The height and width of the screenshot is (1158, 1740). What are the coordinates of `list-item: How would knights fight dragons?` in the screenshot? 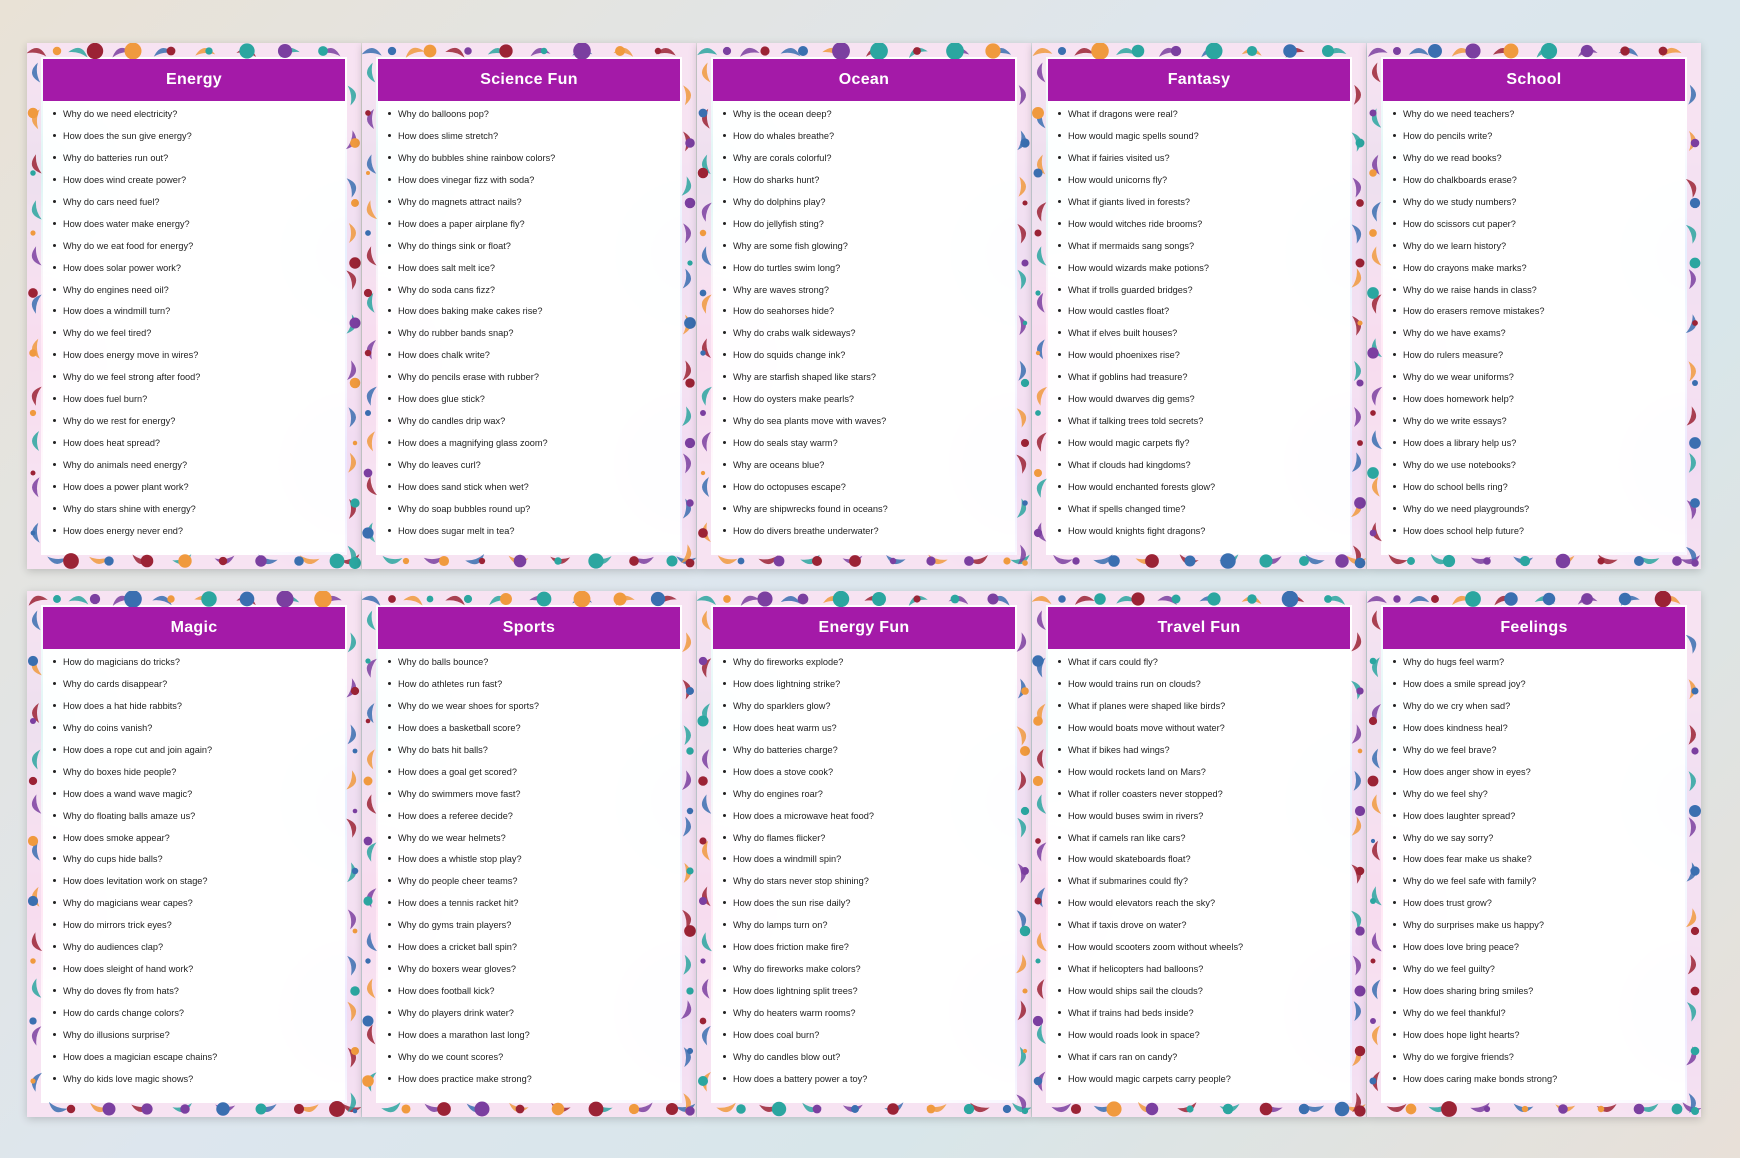 It's located at (1202, 535).